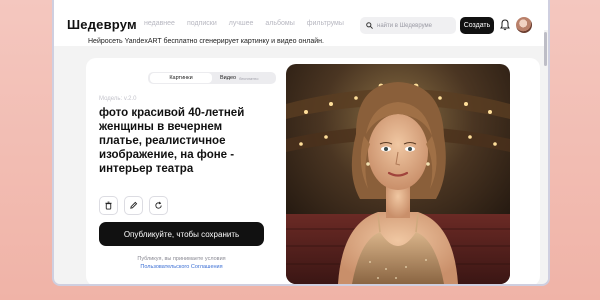 Image resolution: width=600 pixels, height=300 pixels. What do you see at coordinates (181, 259) in the screenshot?
I see `terms-text: Публикуя, вы принимаете условия` at bounding box center [181, 259].